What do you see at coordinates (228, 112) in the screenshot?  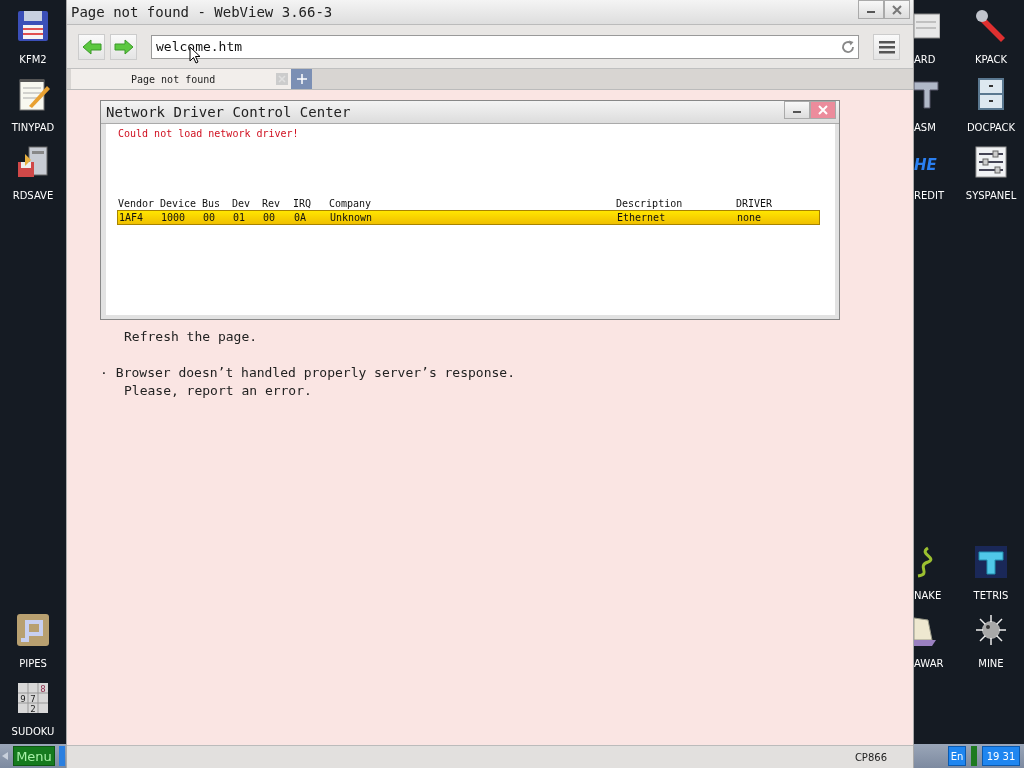 I see `window-title: Network Driver Control Center` at bounding box center [228, 112].